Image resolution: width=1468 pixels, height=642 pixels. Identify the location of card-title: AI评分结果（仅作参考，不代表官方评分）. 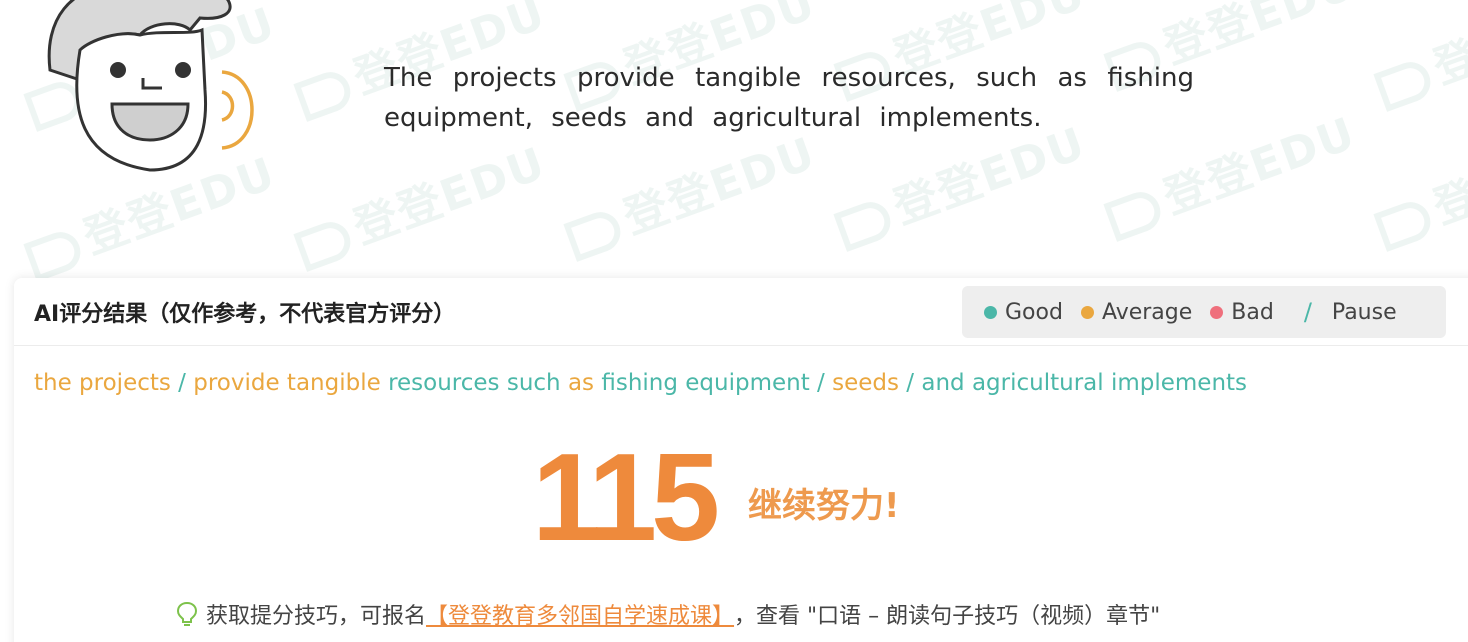
(245, 314).